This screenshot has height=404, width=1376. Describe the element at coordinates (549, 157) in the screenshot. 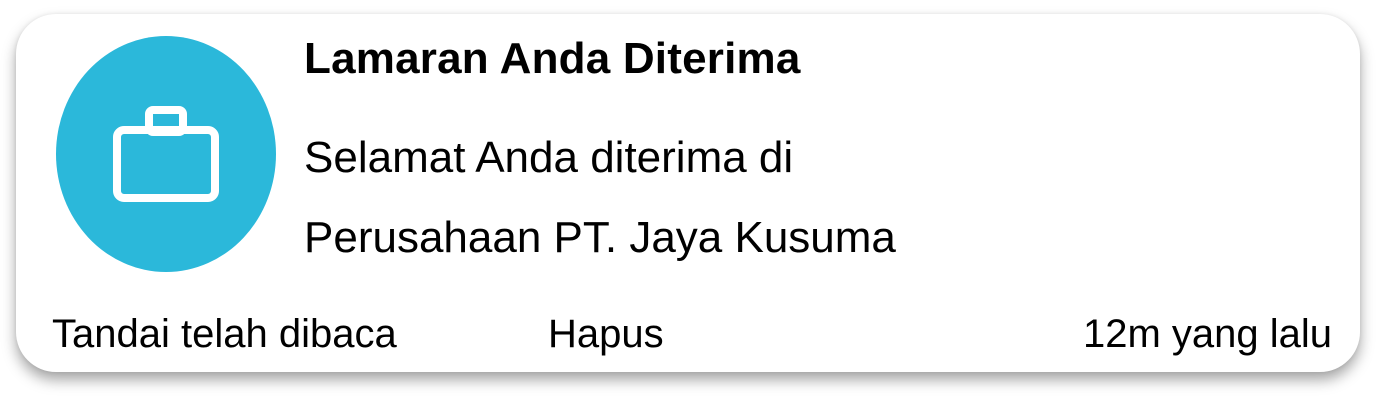

I see `notification-message-line: Selamat Anda diterima di` at that location.